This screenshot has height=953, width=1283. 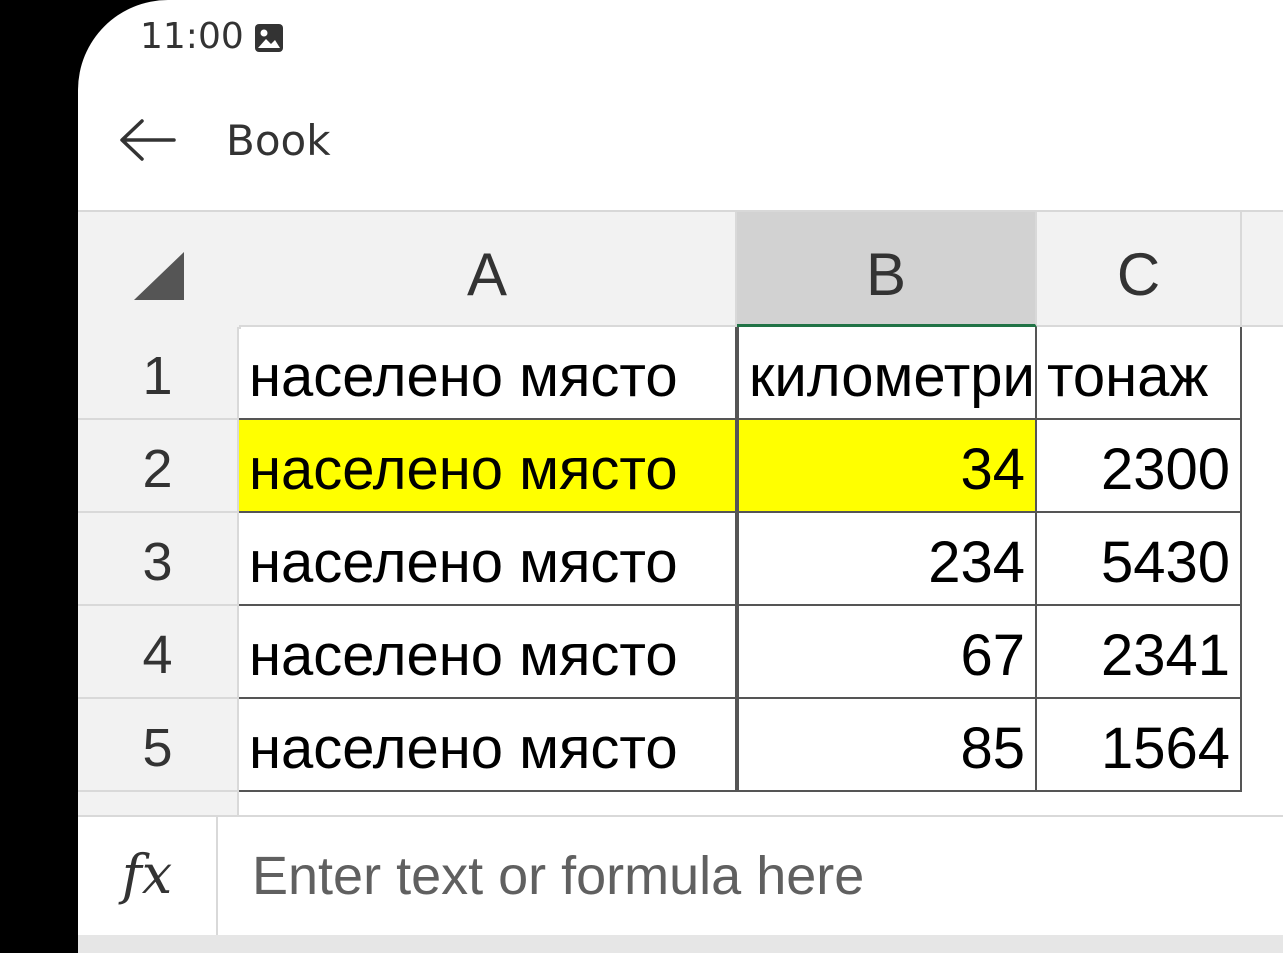 What do you see at coordinates (887, 745) in the screenshot?
I see `cell-b5: 85` at bounding box center [887, 745].